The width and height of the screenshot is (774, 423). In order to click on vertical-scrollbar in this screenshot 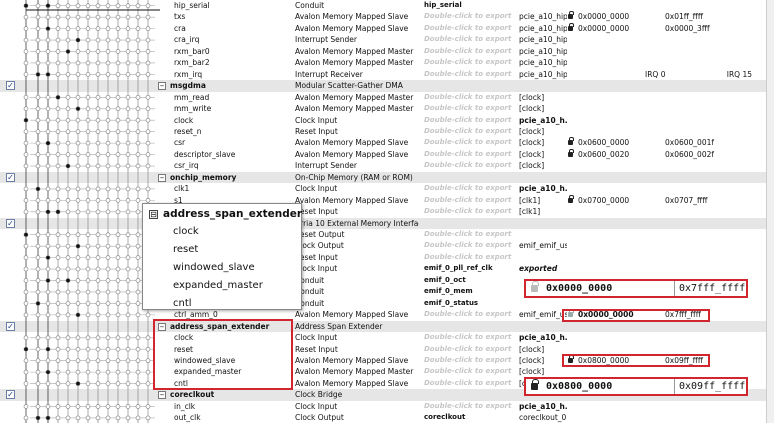, I will do `click(770, 211)`.